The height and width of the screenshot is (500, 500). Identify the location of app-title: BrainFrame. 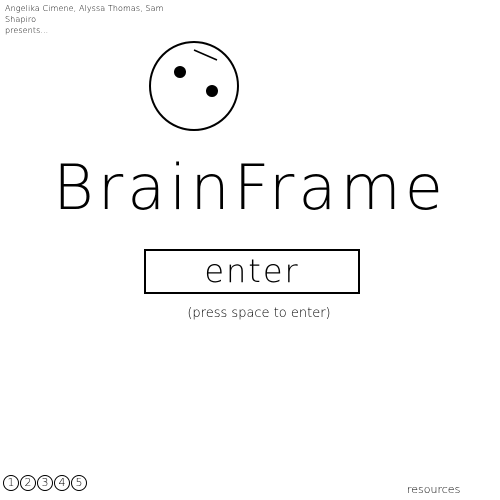
(250, 187).